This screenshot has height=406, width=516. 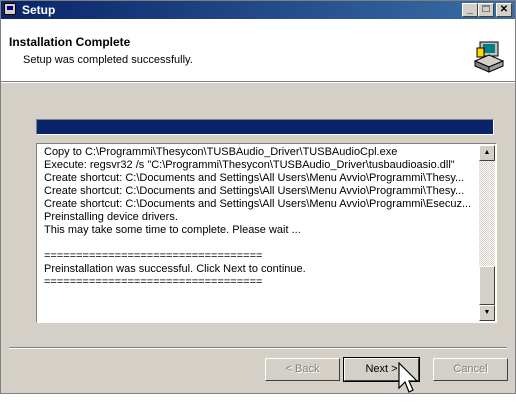 I want to click on installer-computer-icon, so click(x=489, y=57).